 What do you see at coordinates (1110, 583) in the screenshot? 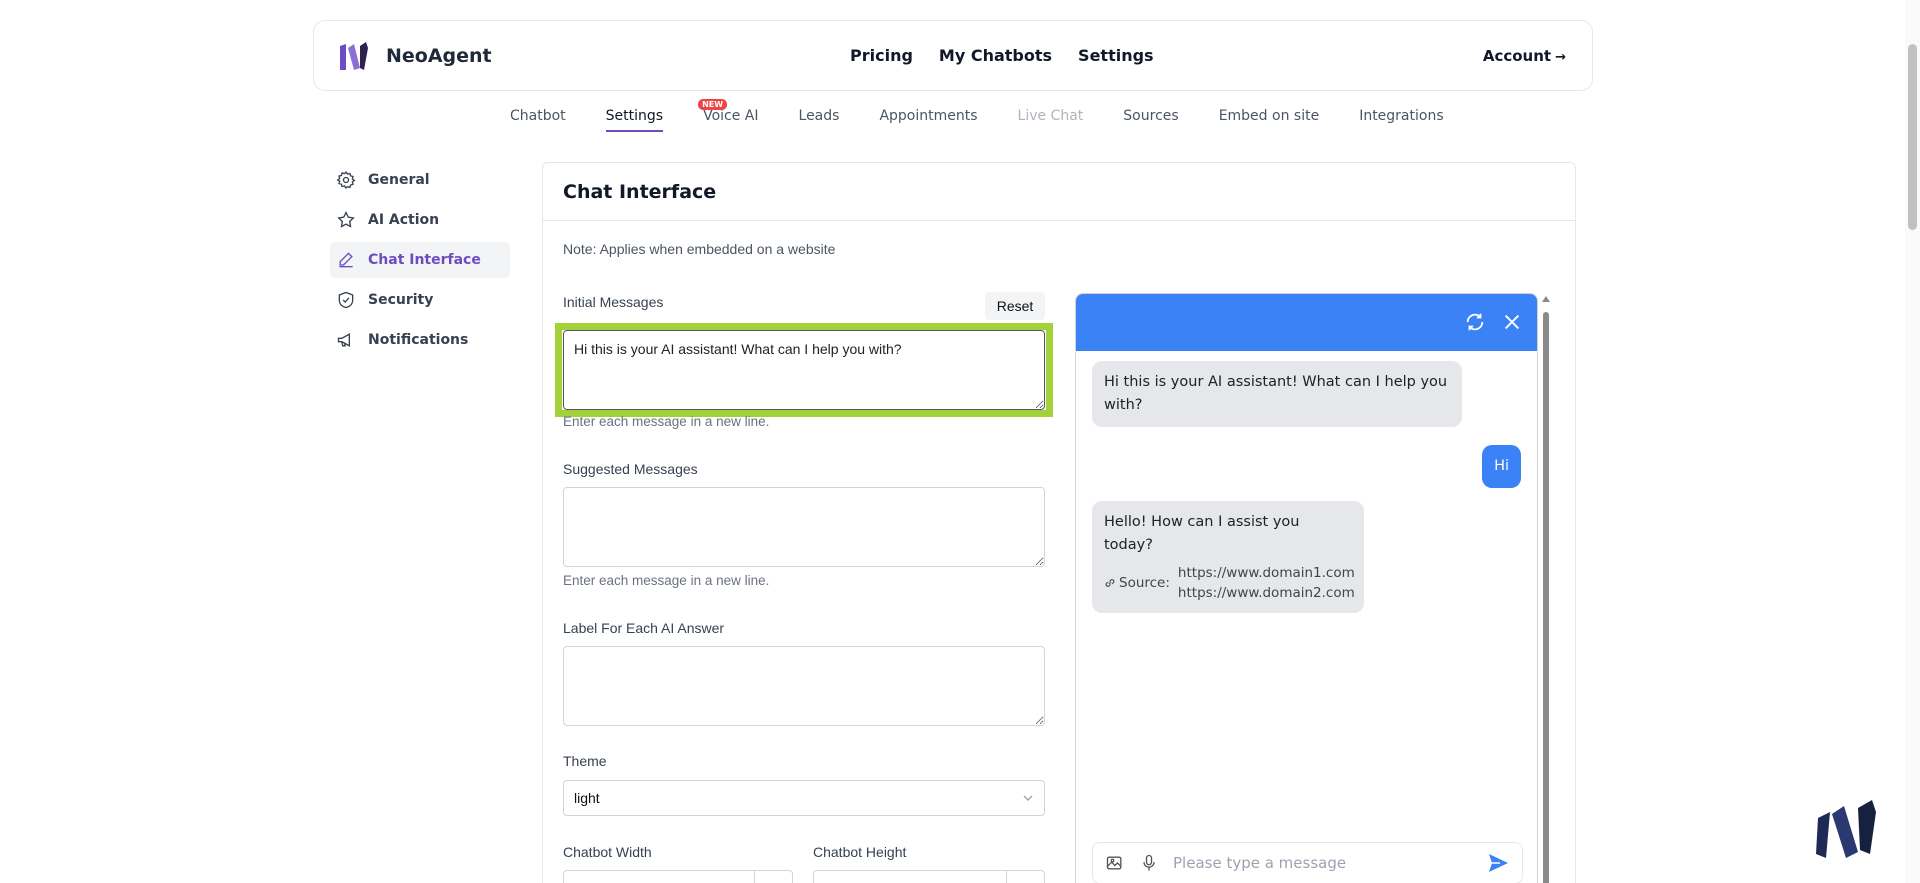
I see `link-icon` at bounding box center [1110, 583].